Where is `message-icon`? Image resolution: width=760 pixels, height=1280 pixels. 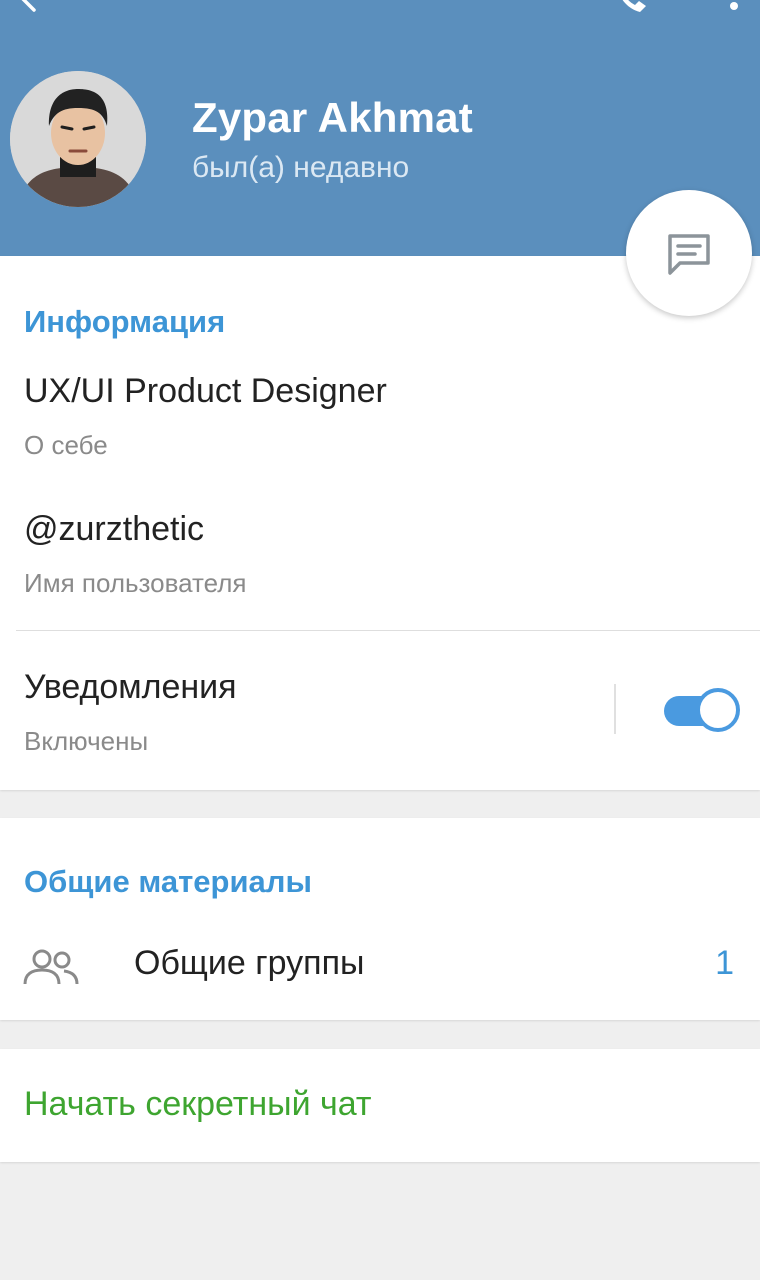
message-icon is located at coordinates (689, 254).